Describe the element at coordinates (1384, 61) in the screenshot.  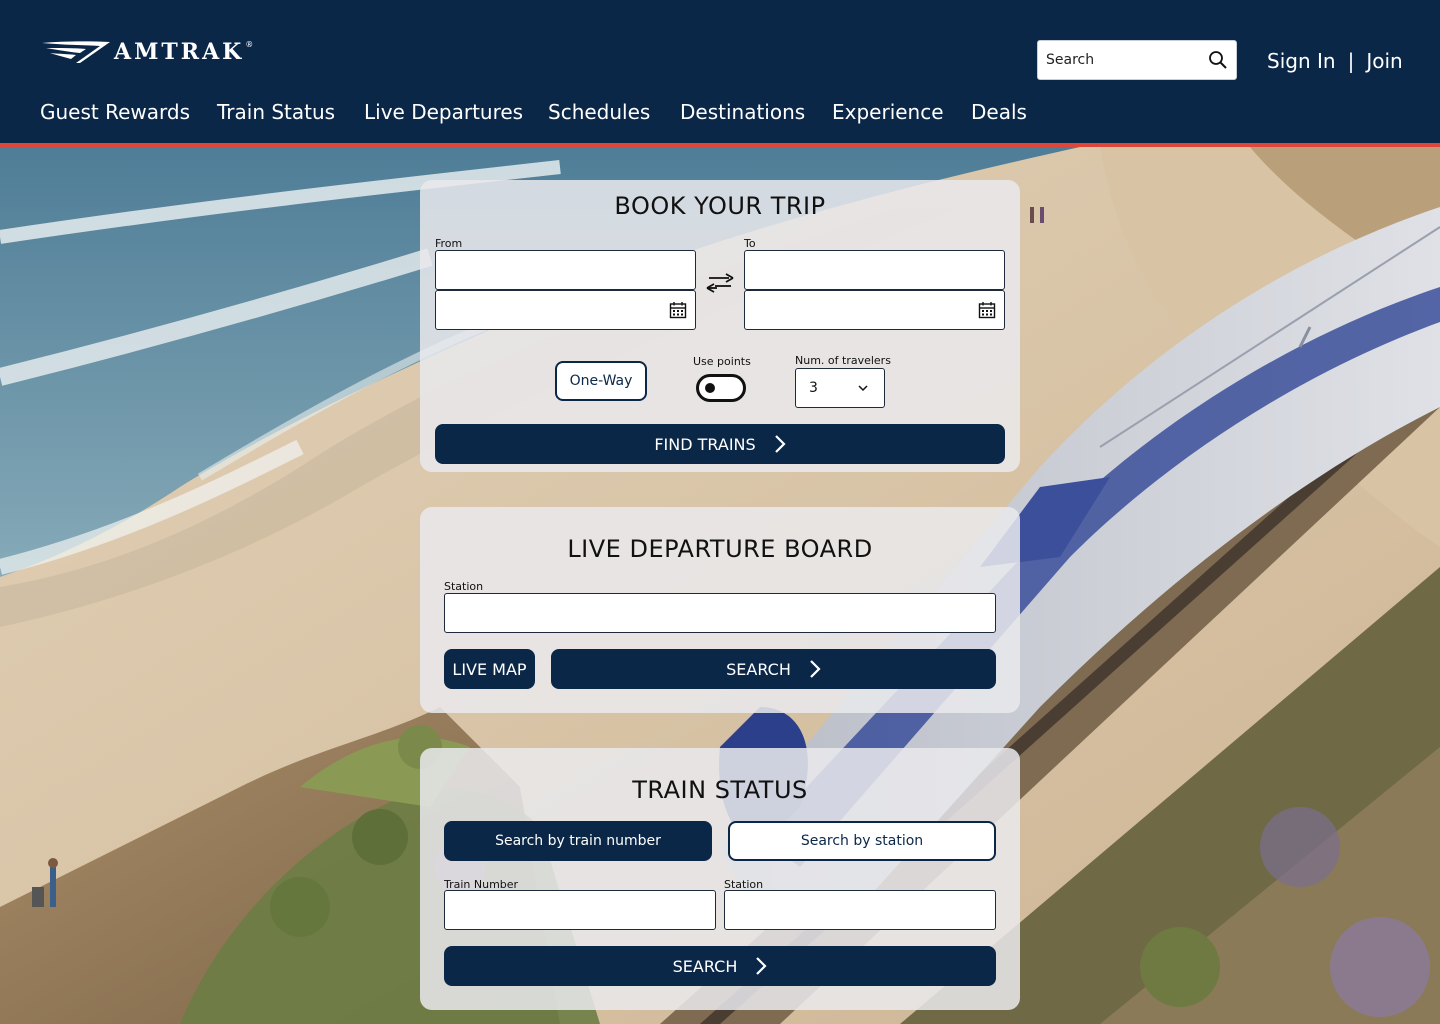
I see `join-link: Join` at that location.